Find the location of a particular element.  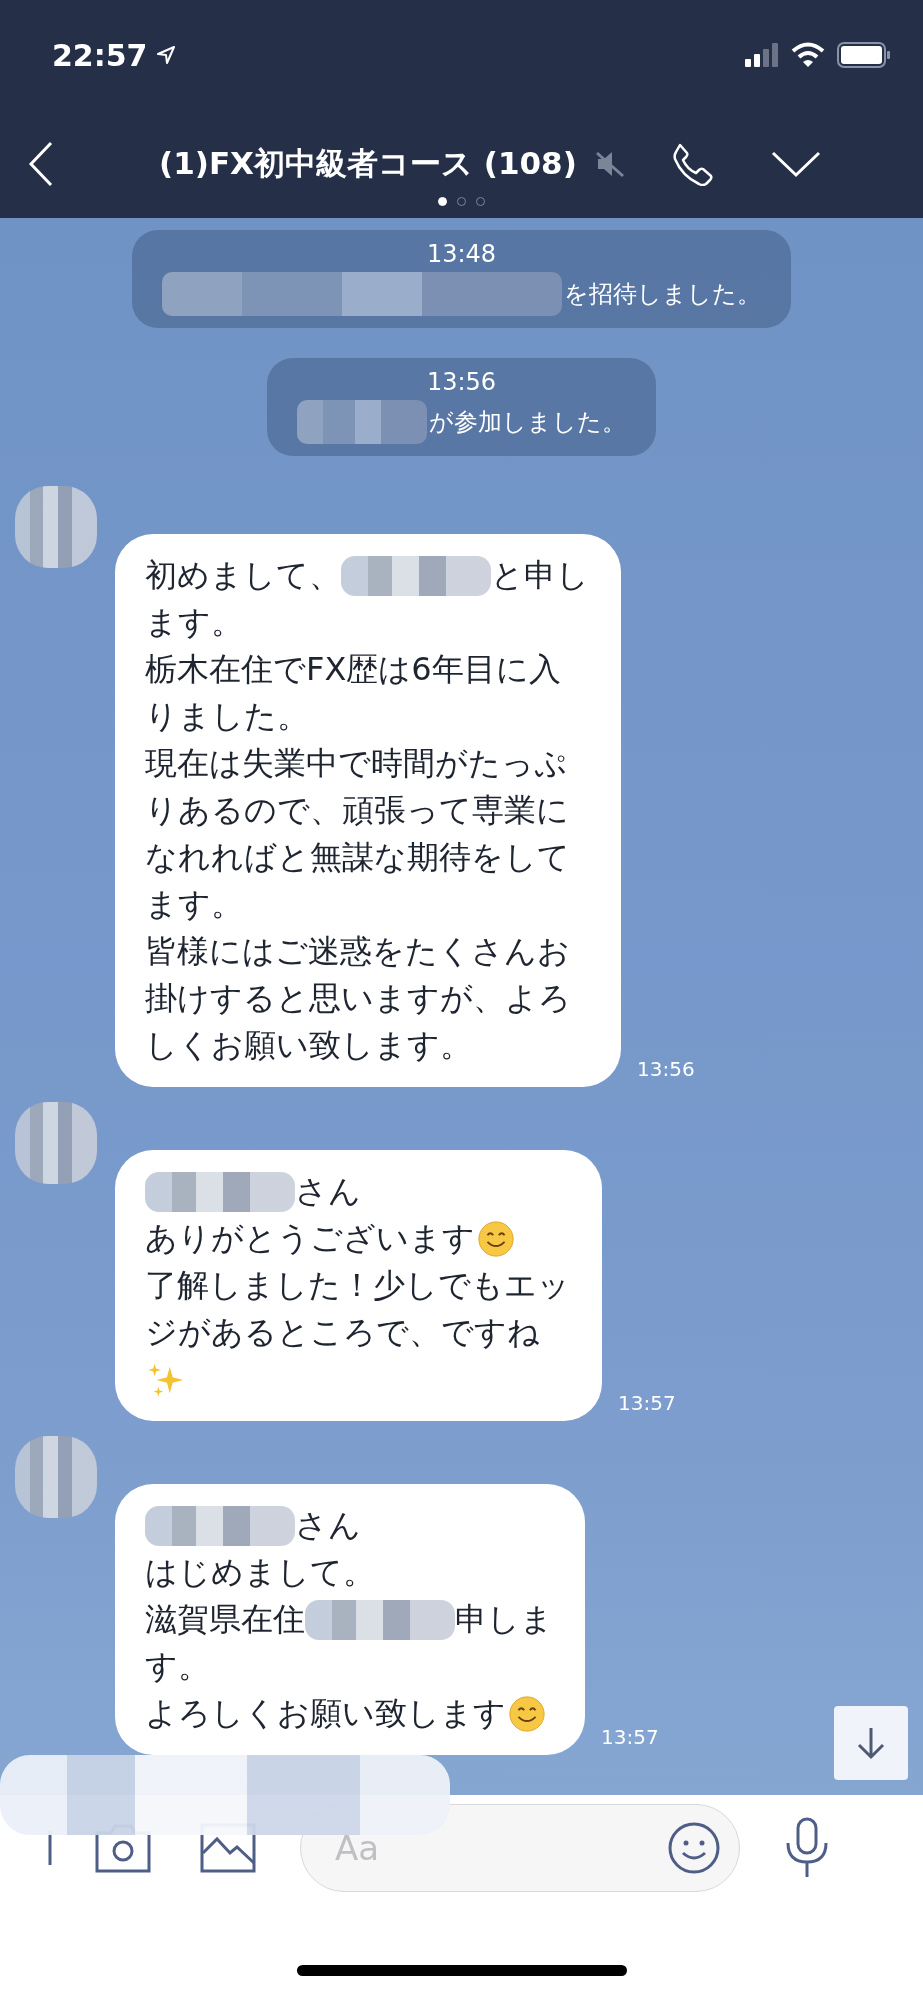

scroll-down-button is located at coordinates (871, 1743).